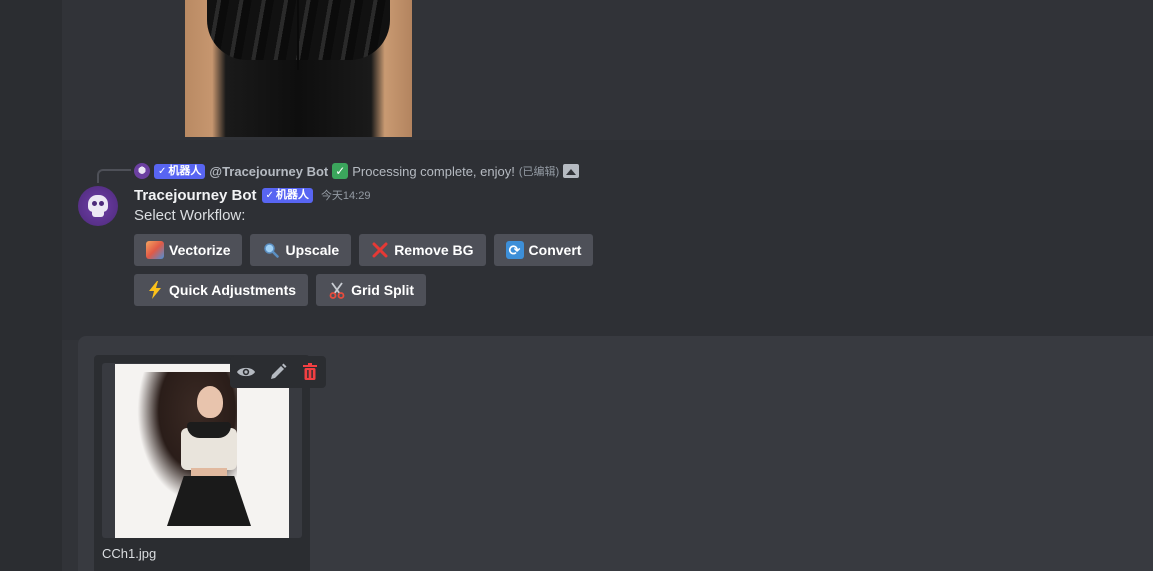  I want to click on bot-avatar, so click(98, 206).